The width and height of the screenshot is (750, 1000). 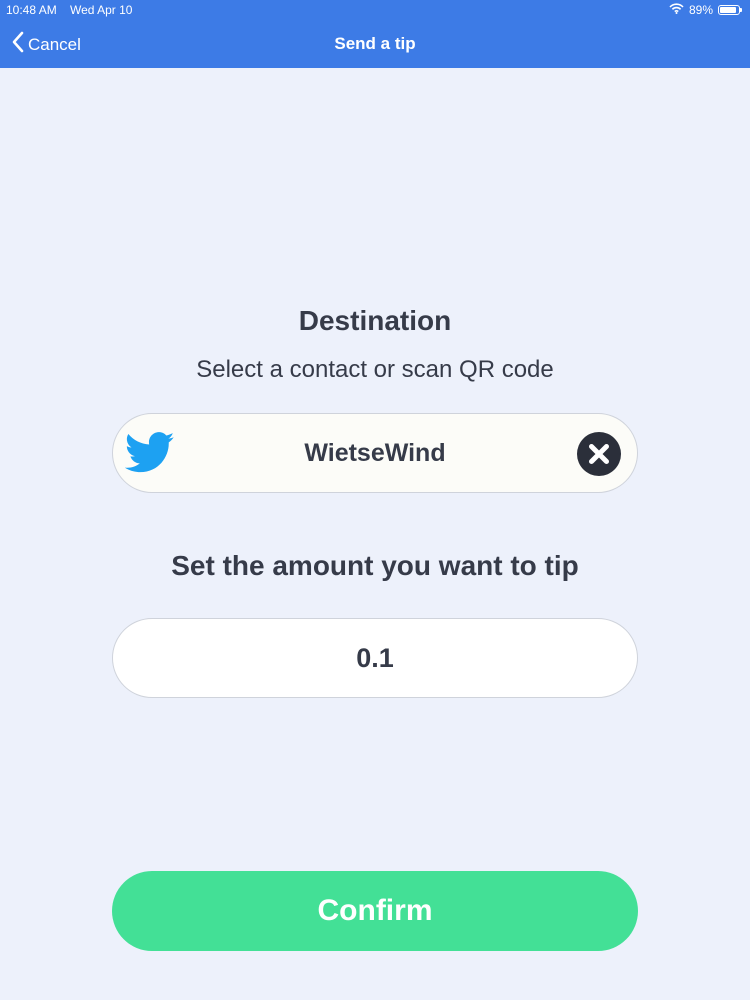 What do you see at coordinates (700, 10) in the screenshot?
I see `battery-percent: 89%` at bounding box center [700, 10].